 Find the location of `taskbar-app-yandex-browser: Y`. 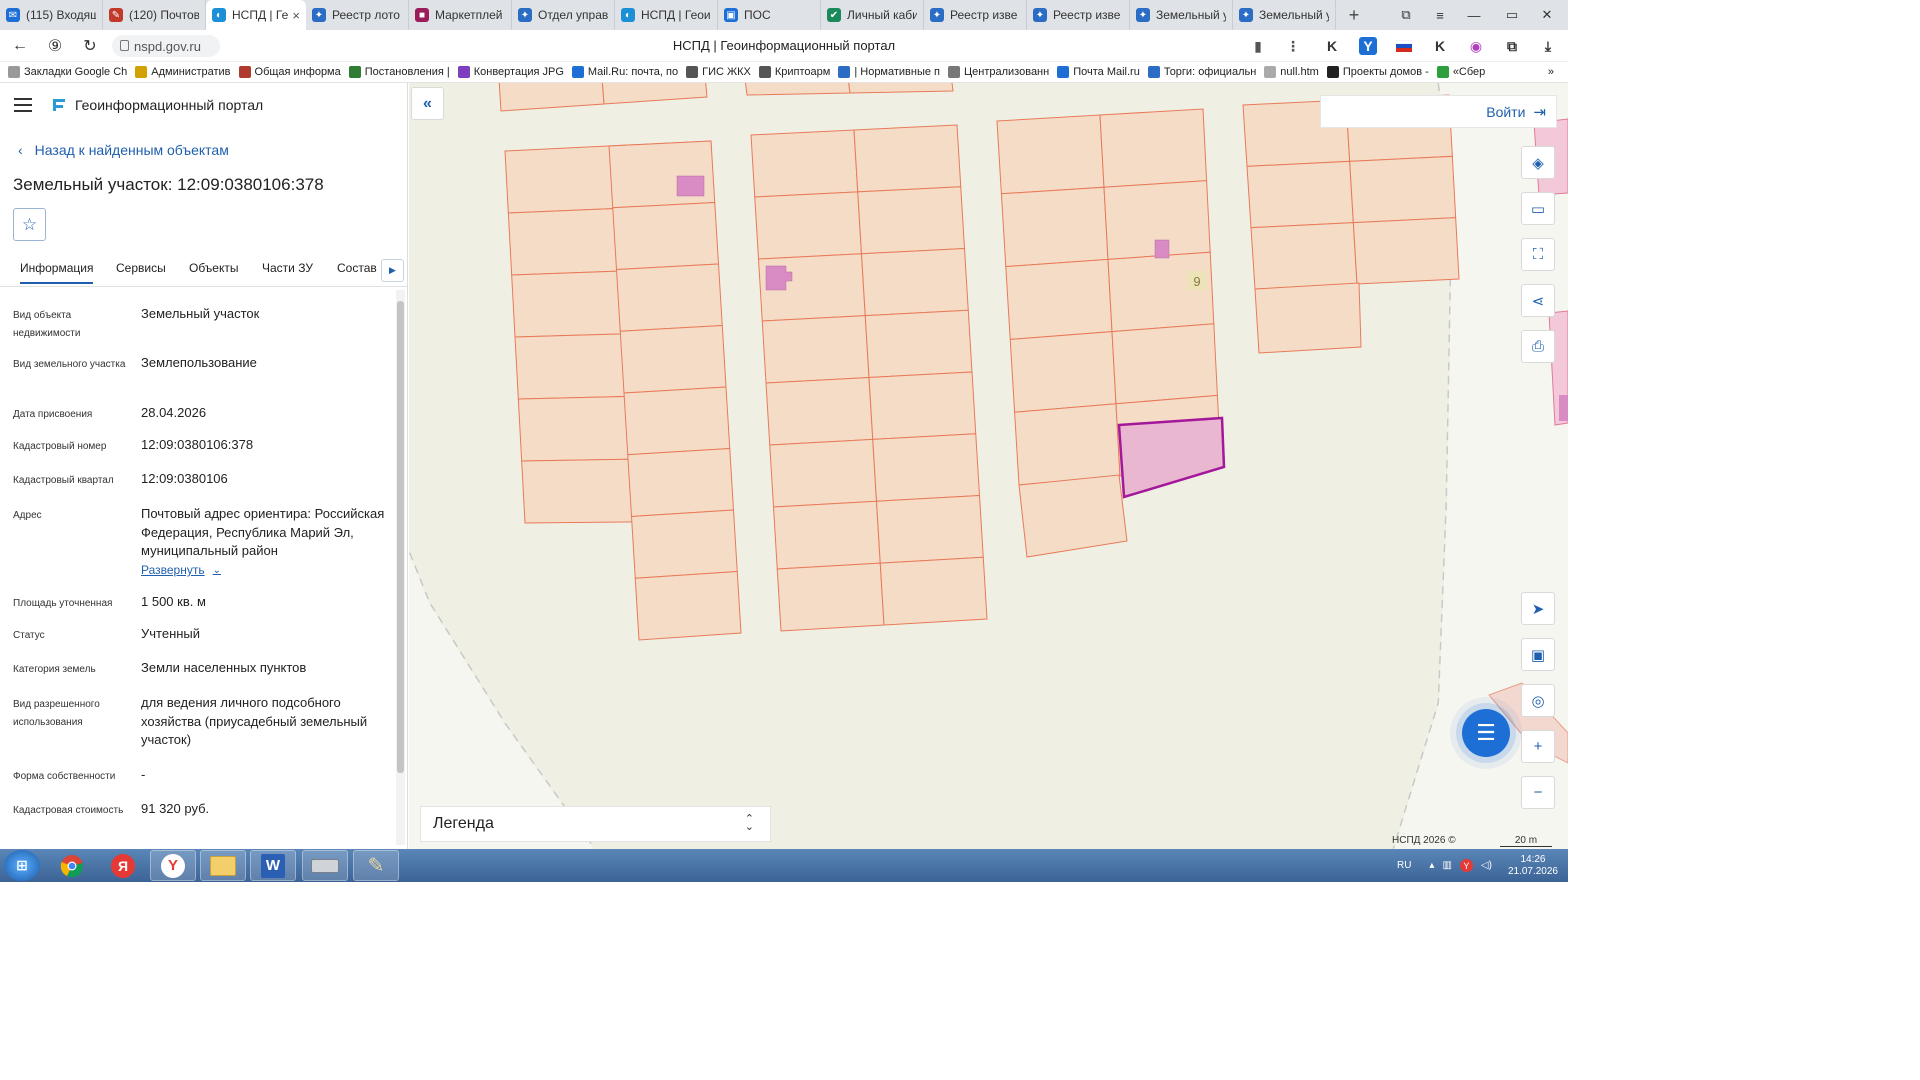

taskbar-app-yandex-browser: Y is located at coordinates (173, 865).